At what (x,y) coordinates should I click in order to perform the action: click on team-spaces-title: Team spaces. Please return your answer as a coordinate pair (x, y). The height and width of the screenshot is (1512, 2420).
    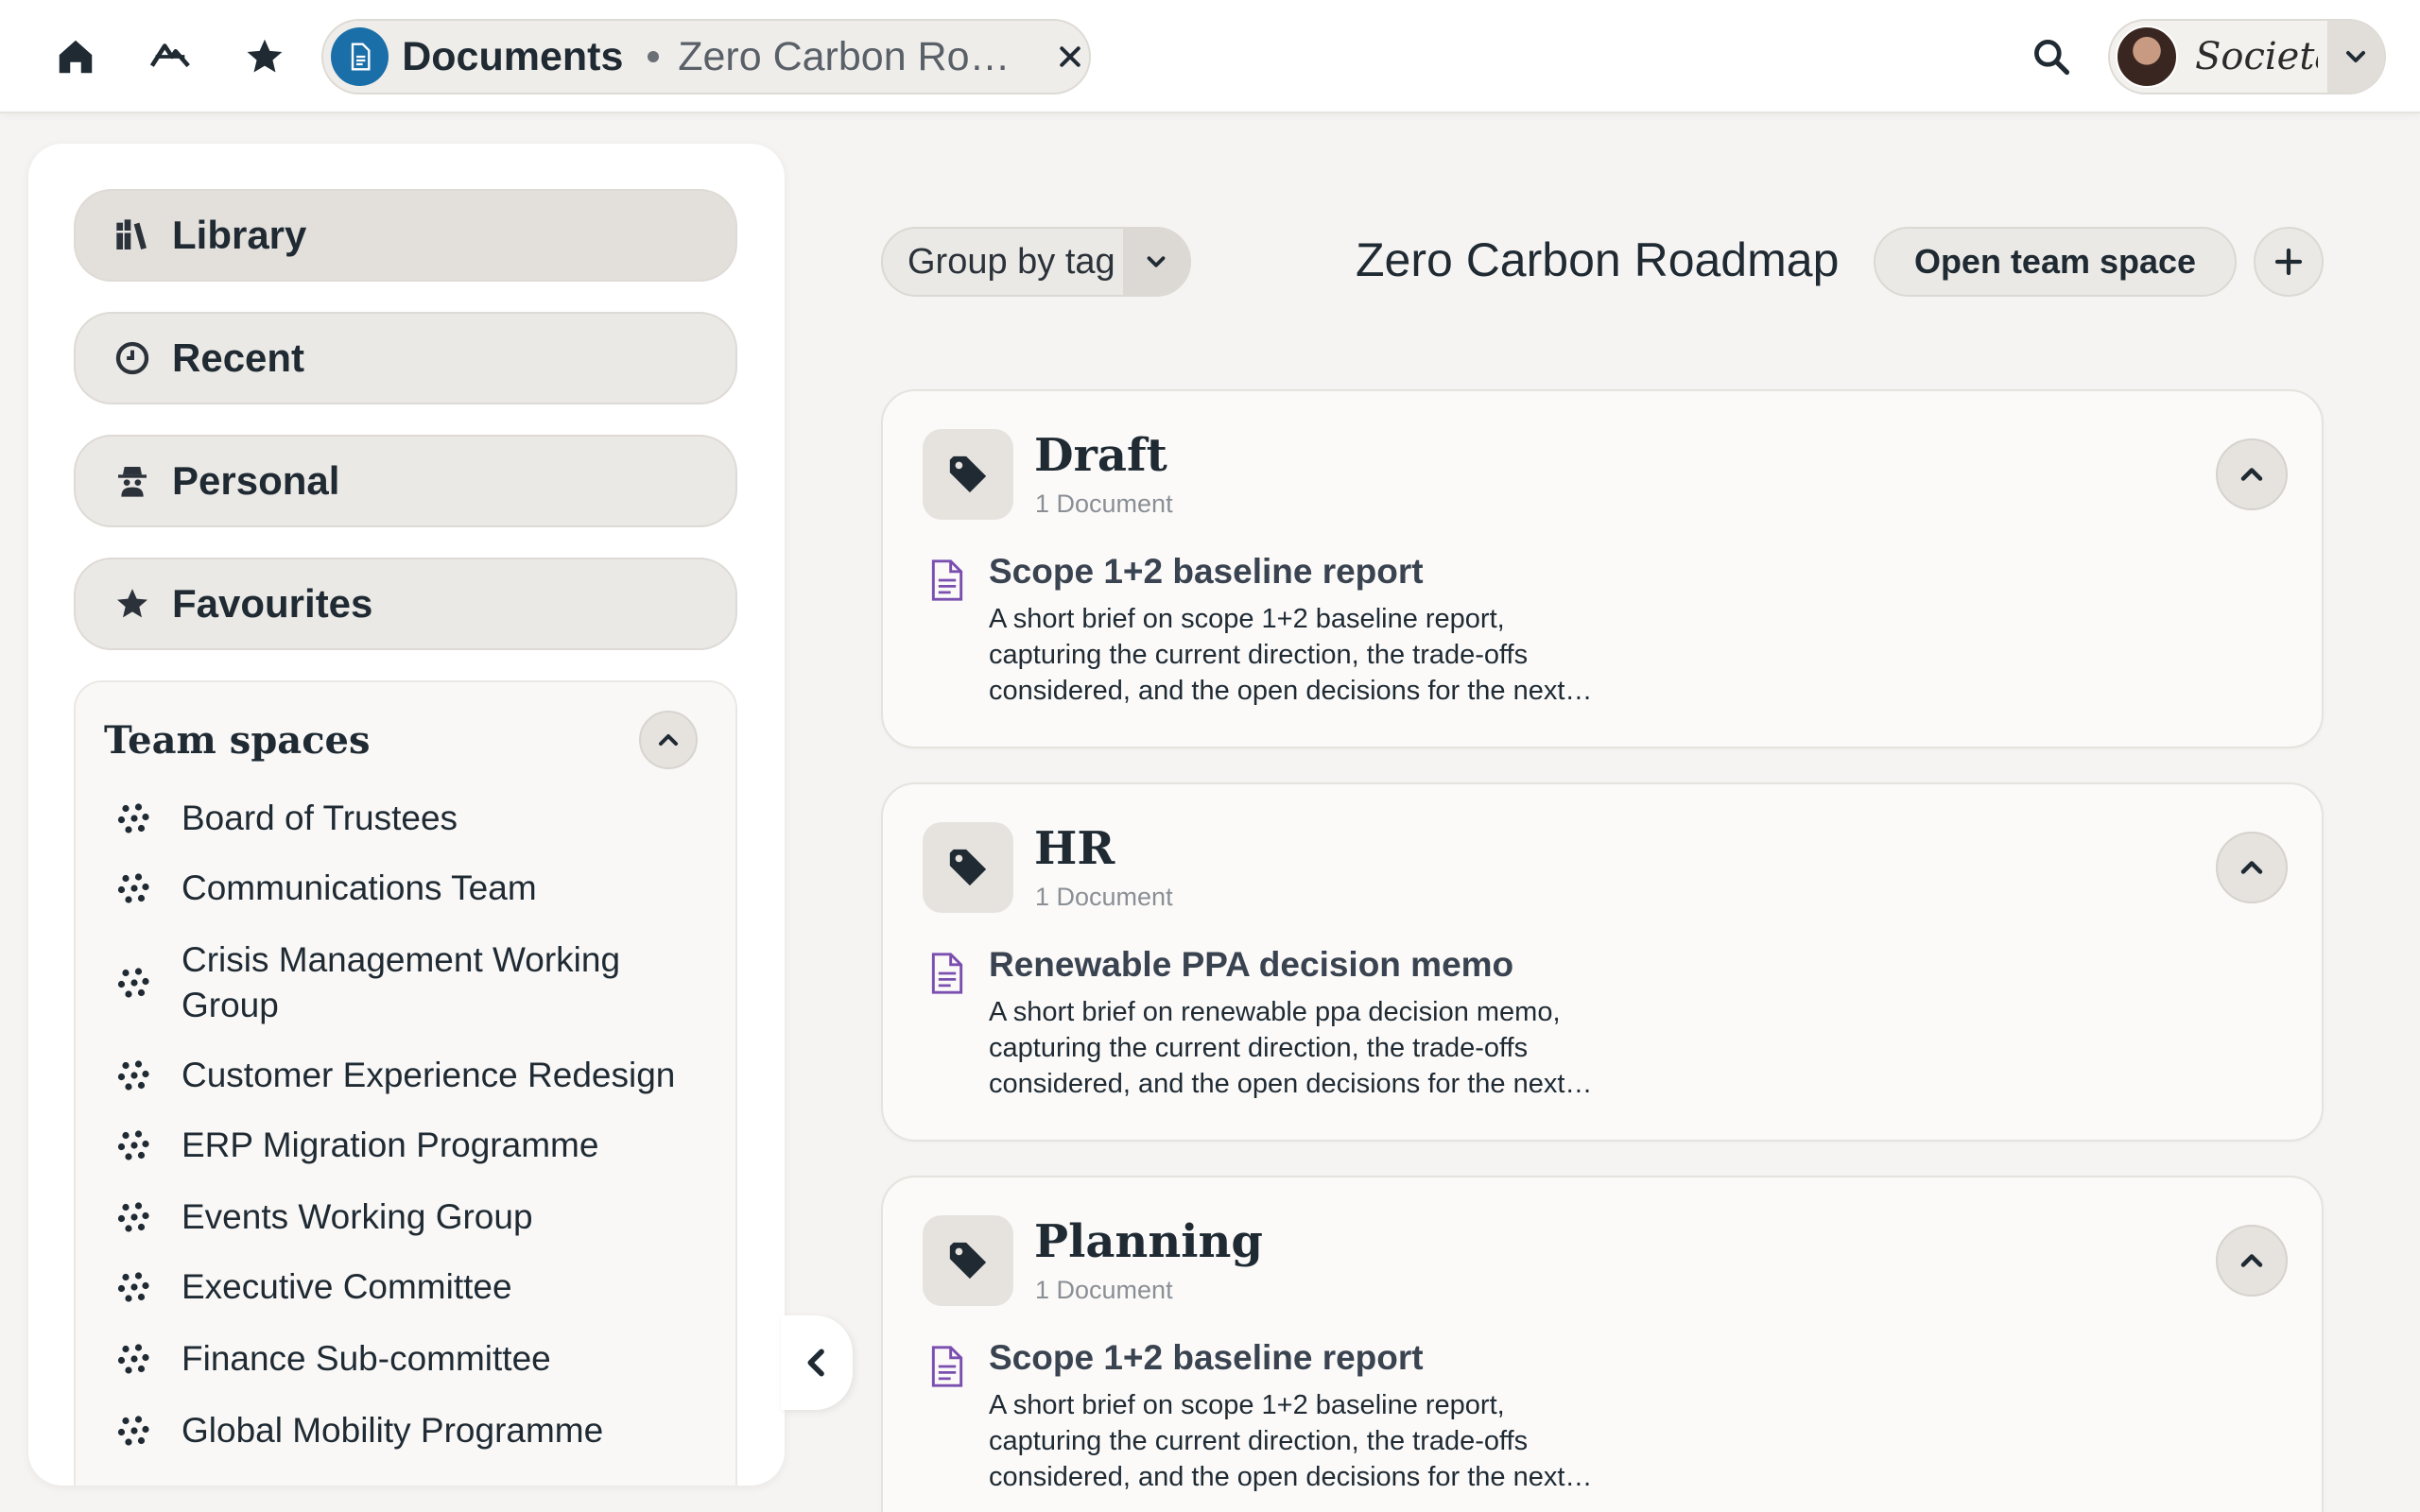
    Looking at the image, I should click on (237, 740).